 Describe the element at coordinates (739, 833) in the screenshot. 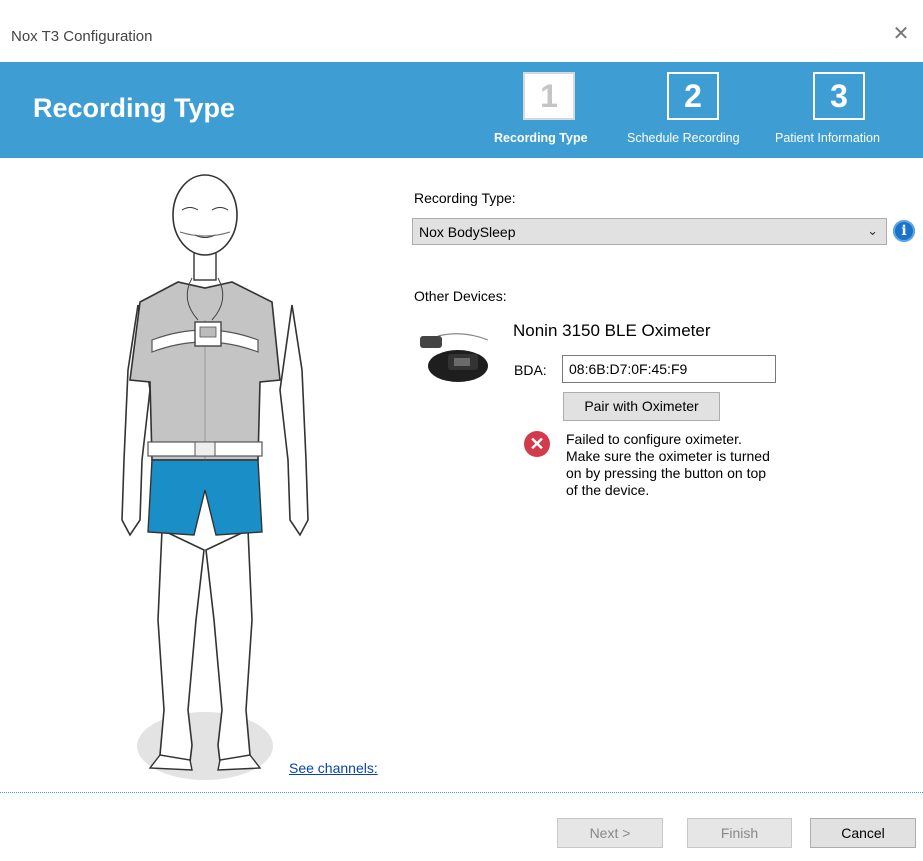

I see `finish-button: Finish` at that location.